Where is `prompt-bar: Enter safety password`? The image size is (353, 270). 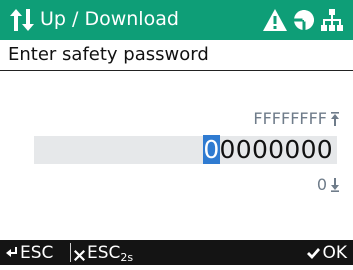 prompt-bar: Enter safety password is located at coordinates (176, 55).